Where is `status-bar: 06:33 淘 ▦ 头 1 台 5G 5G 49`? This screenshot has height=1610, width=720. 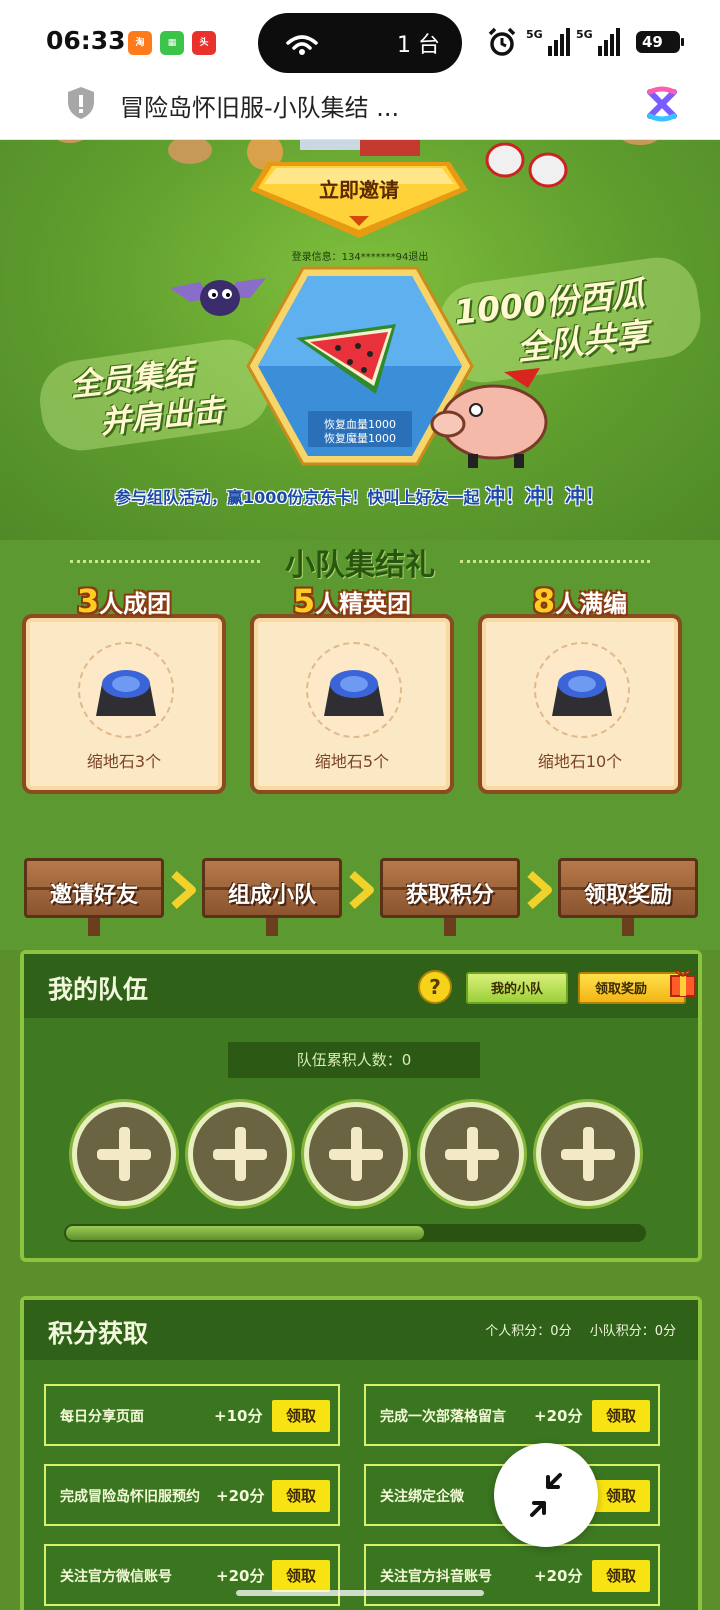
status-bar: 06:33 淘 ▦ 头 1 台 5G 5G 49 is located at coordinates (360, 41).